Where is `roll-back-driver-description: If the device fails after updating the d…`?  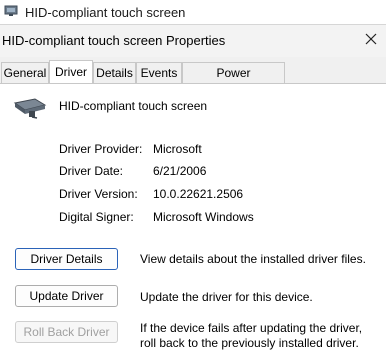
roll-back-driver-description: If the device fails after updating the d… is located at coordinates (251, 335).